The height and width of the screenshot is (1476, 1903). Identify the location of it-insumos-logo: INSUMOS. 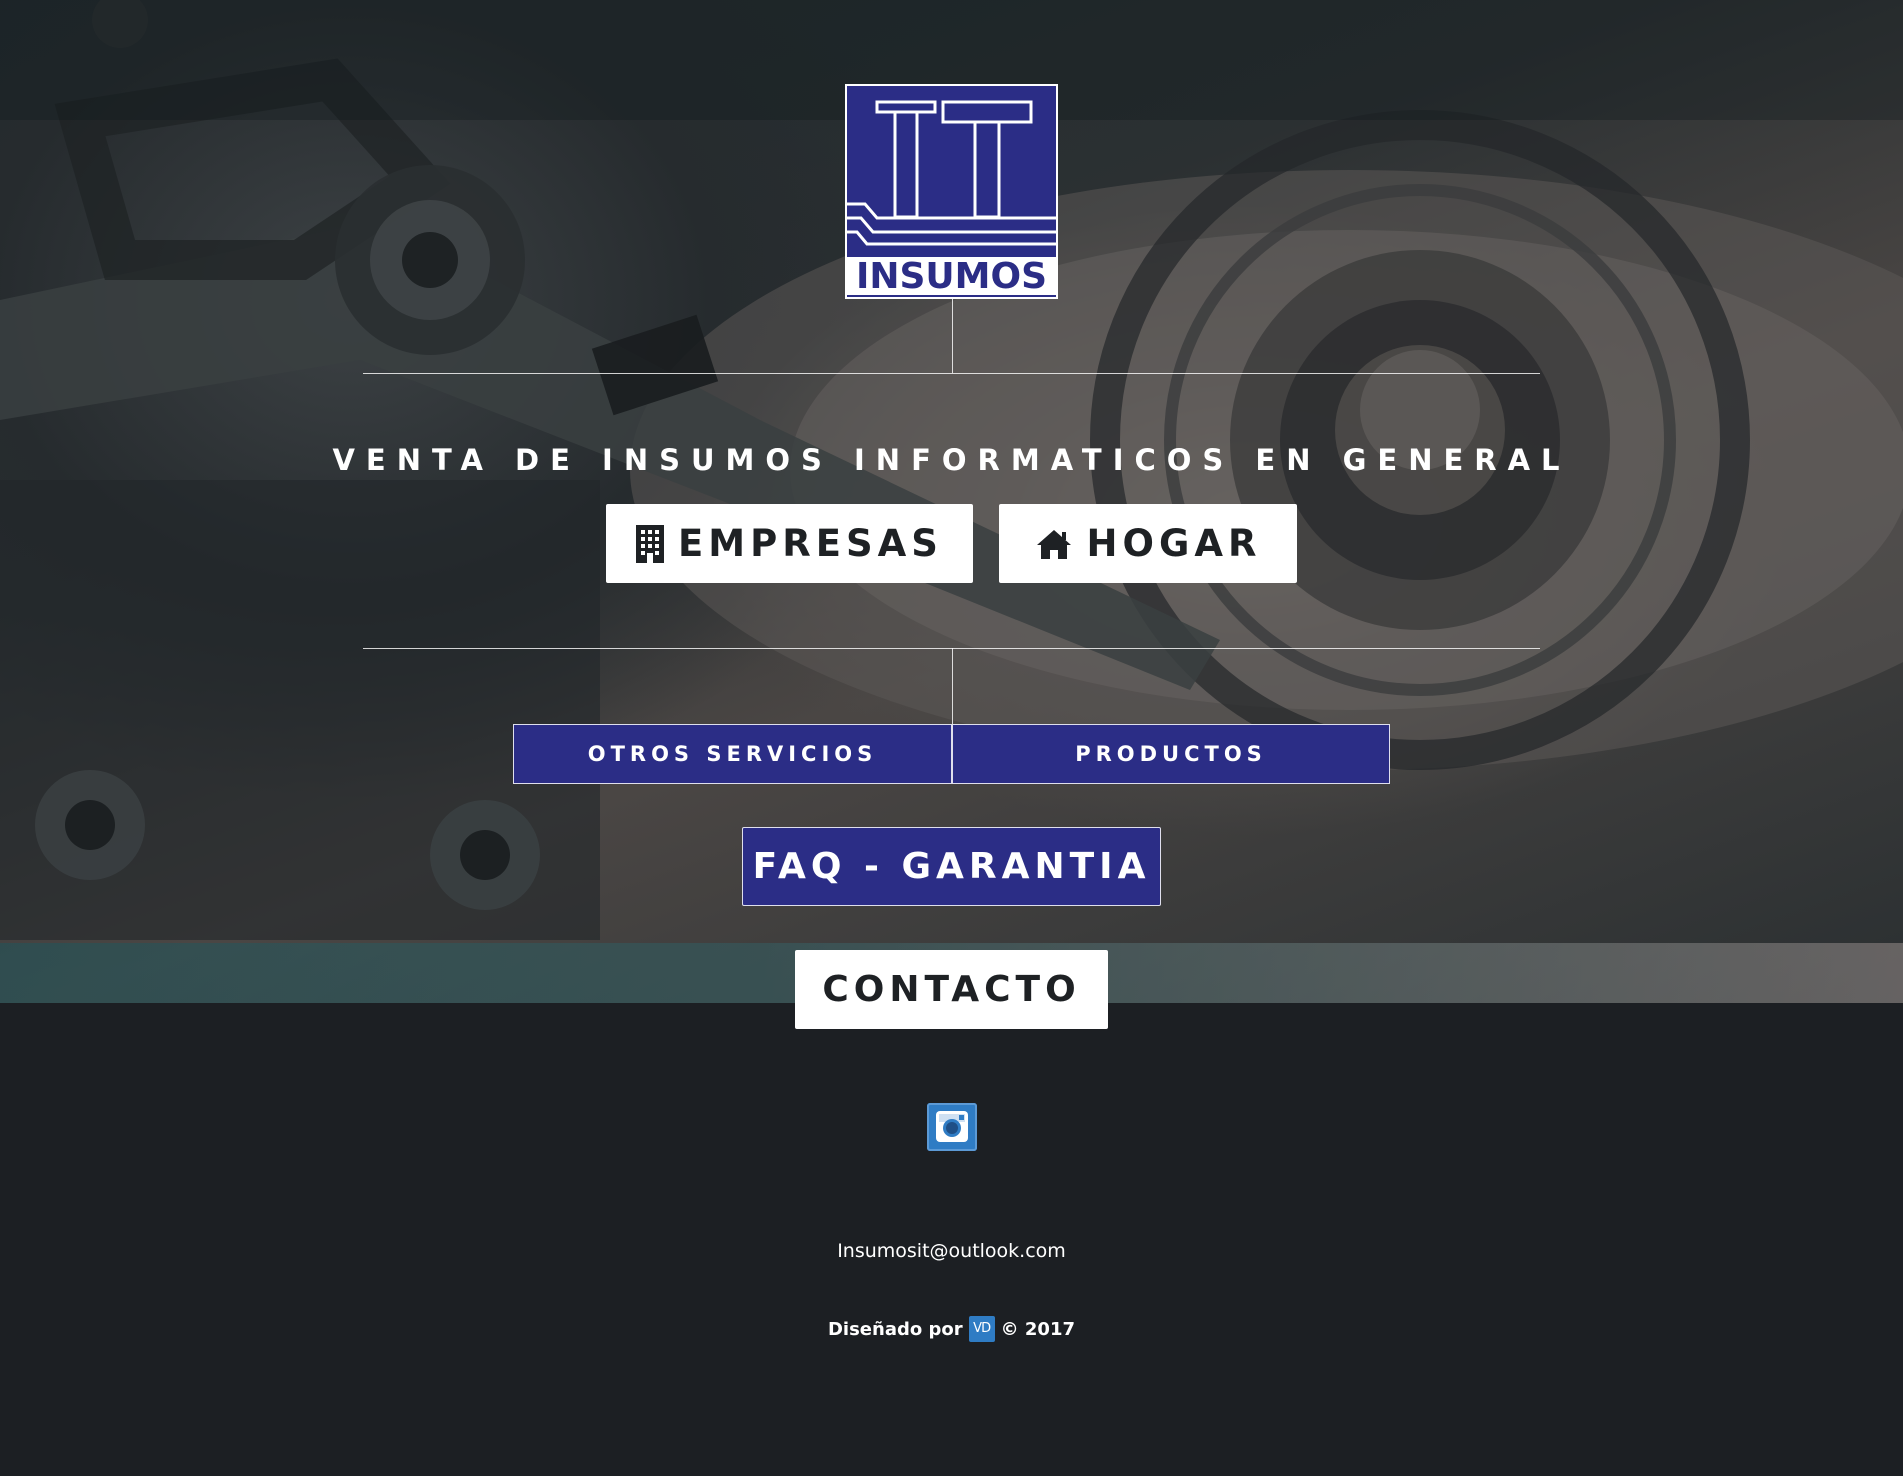
(951, 191).